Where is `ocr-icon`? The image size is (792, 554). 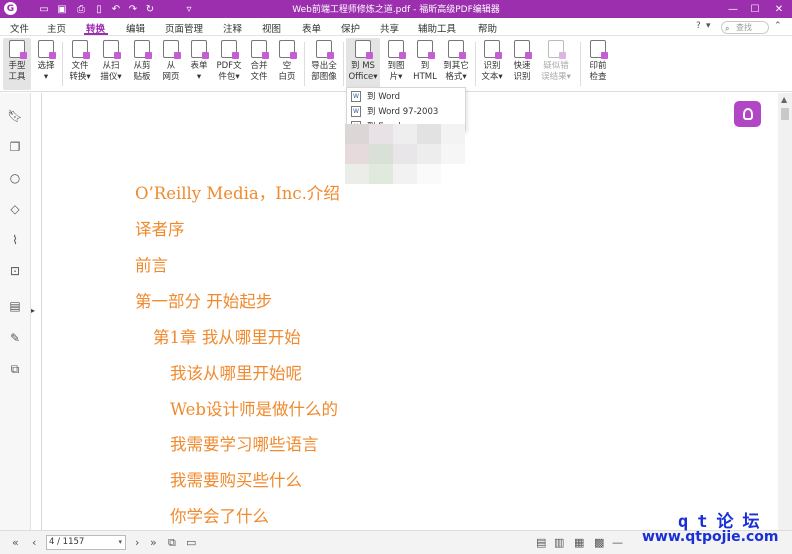
ocr-icon is located at coordinates (493, 49).